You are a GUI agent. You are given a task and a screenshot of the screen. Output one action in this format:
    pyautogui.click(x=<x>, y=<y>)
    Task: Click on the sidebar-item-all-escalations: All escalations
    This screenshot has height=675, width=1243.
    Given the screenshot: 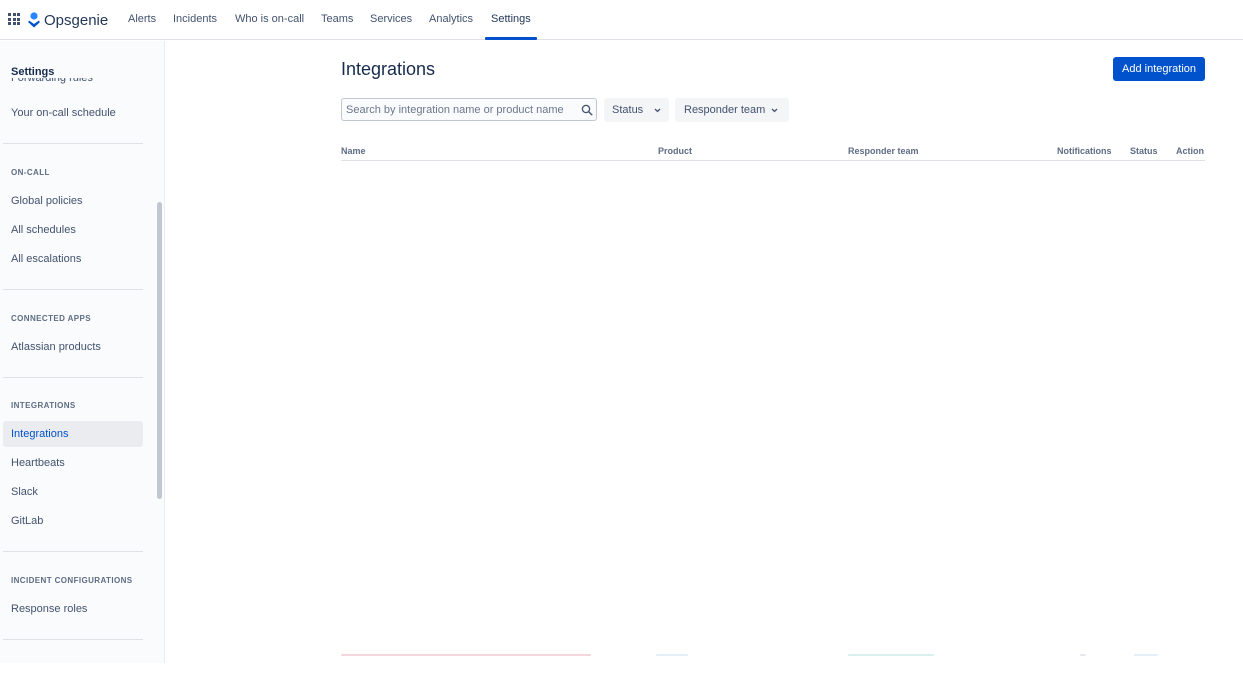 What is the action you would take?
    pyautogui.click(x=46, y=259)
    